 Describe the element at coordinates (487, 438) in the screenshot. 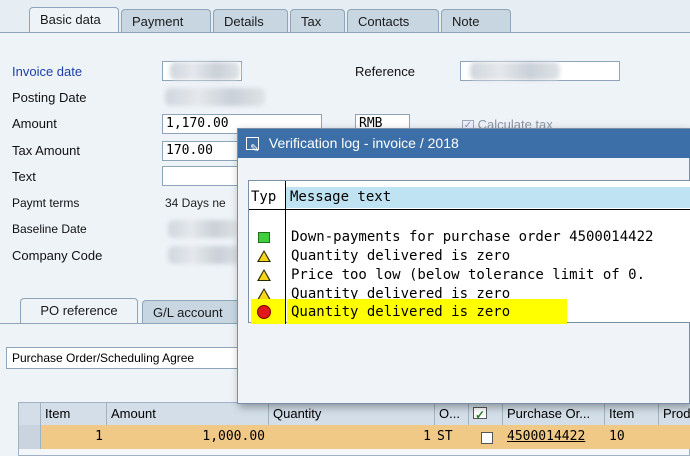

I see `row-checkbox` at that location.